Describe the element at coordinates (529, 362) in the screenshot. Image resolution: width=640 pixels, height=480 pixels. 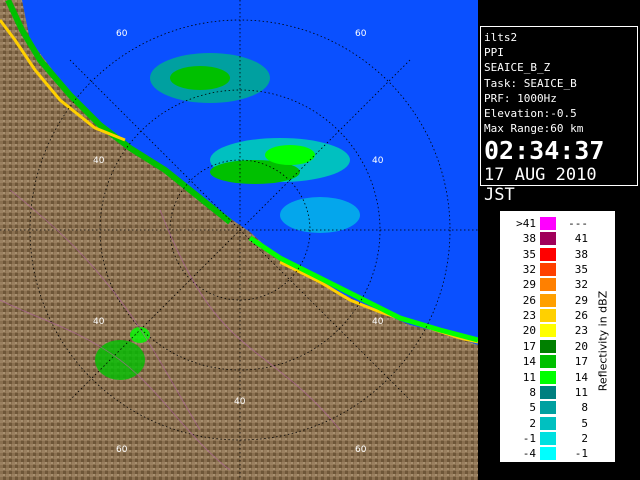
I see `legend-lower-bound: 14` at that location.